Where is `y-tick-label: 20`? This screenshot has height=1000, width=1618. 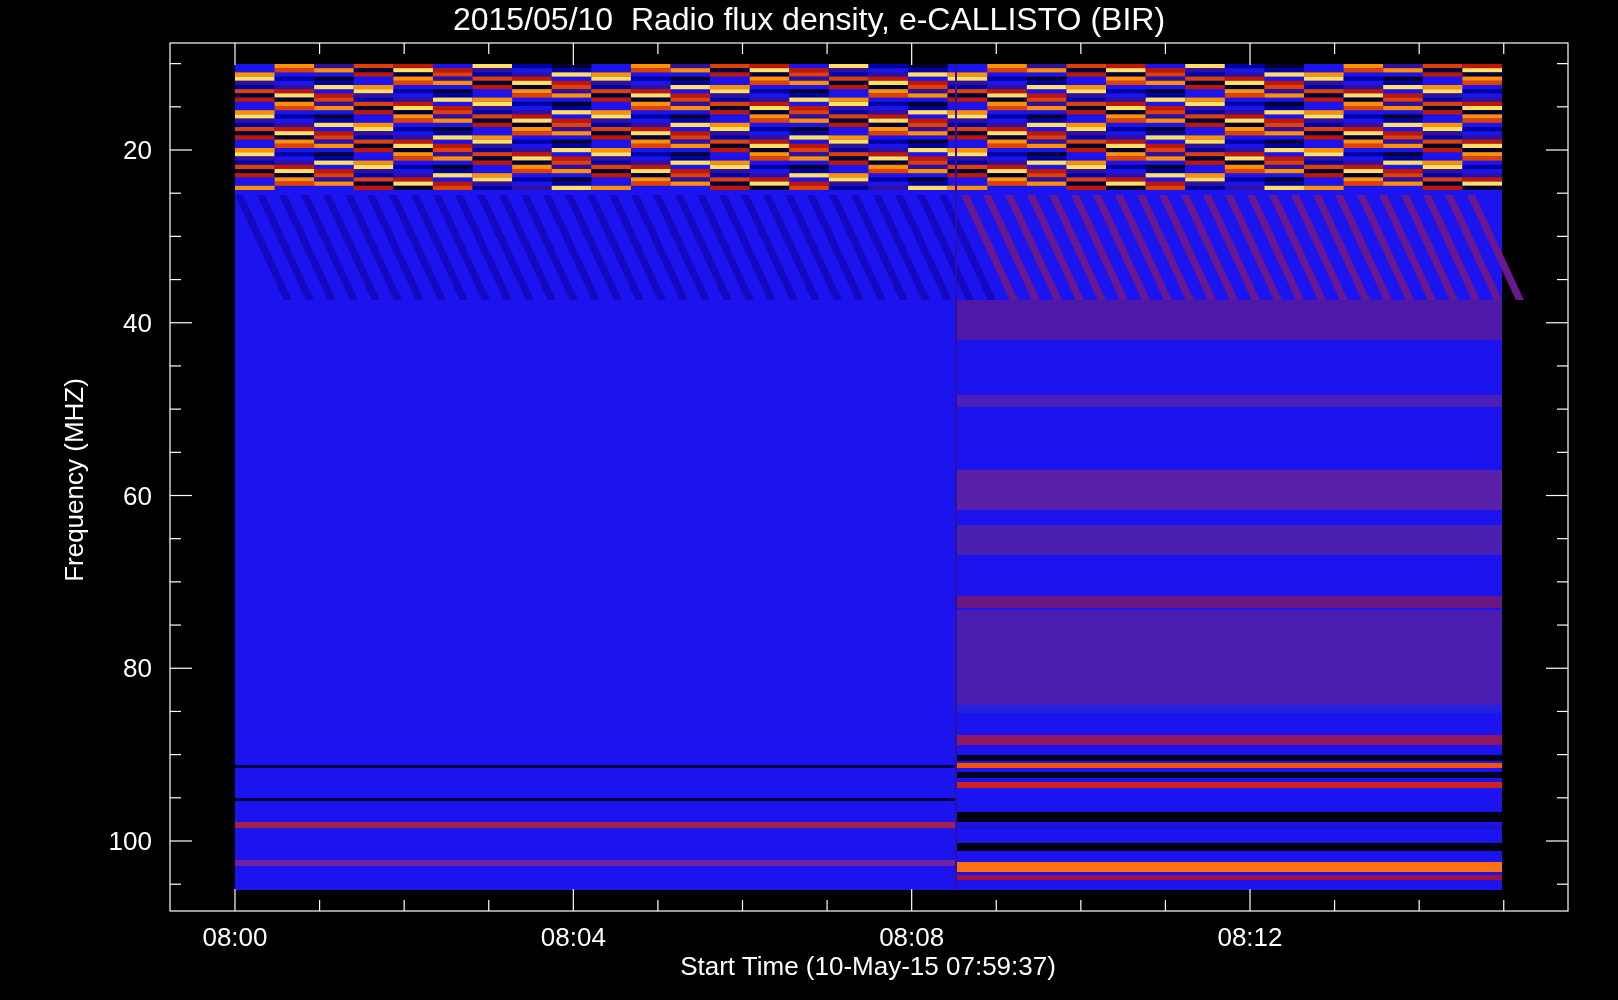 y-tick-label: 20 is located at coordinates (137, 150).